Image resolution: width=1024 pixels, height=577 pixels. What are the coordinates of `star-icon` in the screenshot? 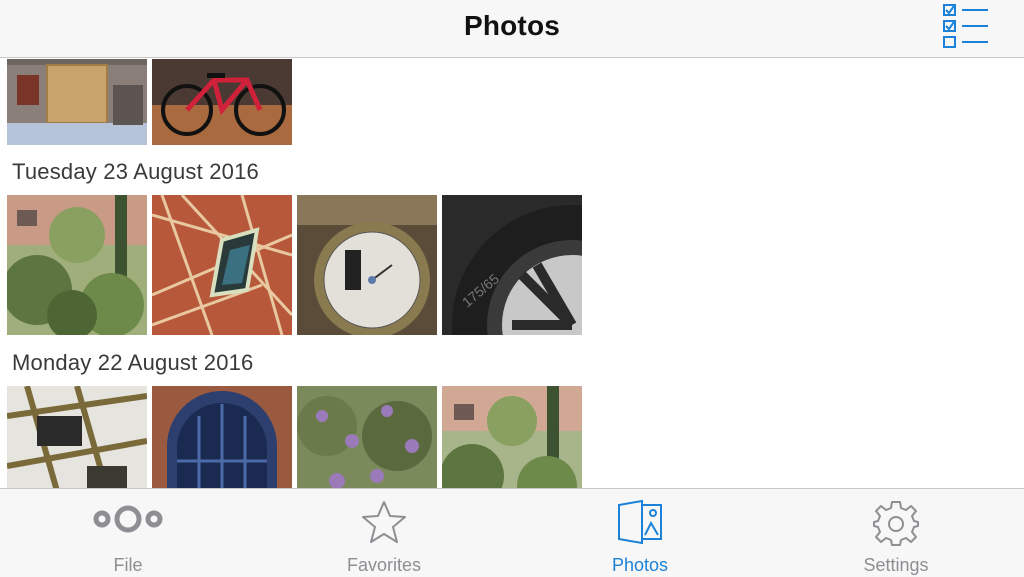 It's located at (384, 522).